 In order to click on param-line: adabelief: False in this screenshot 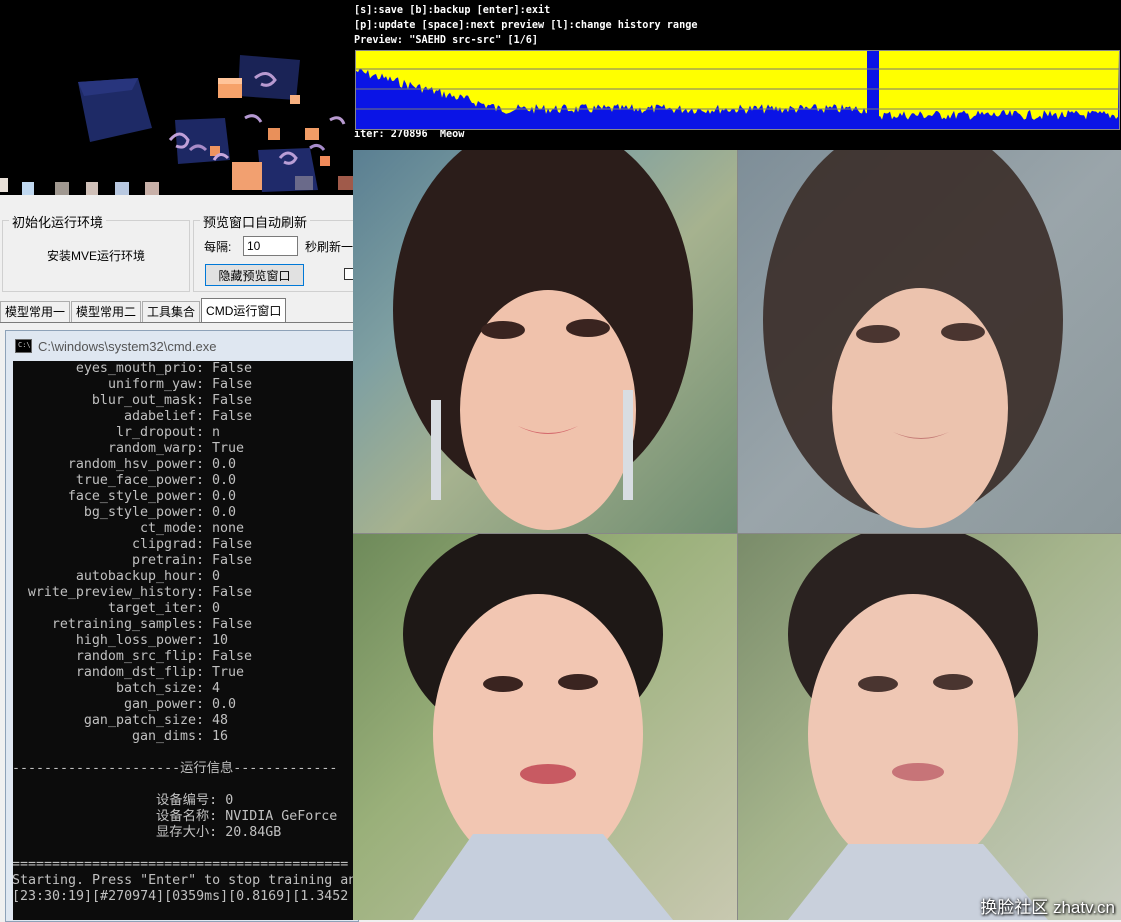, I will do `click(184, 417)`.